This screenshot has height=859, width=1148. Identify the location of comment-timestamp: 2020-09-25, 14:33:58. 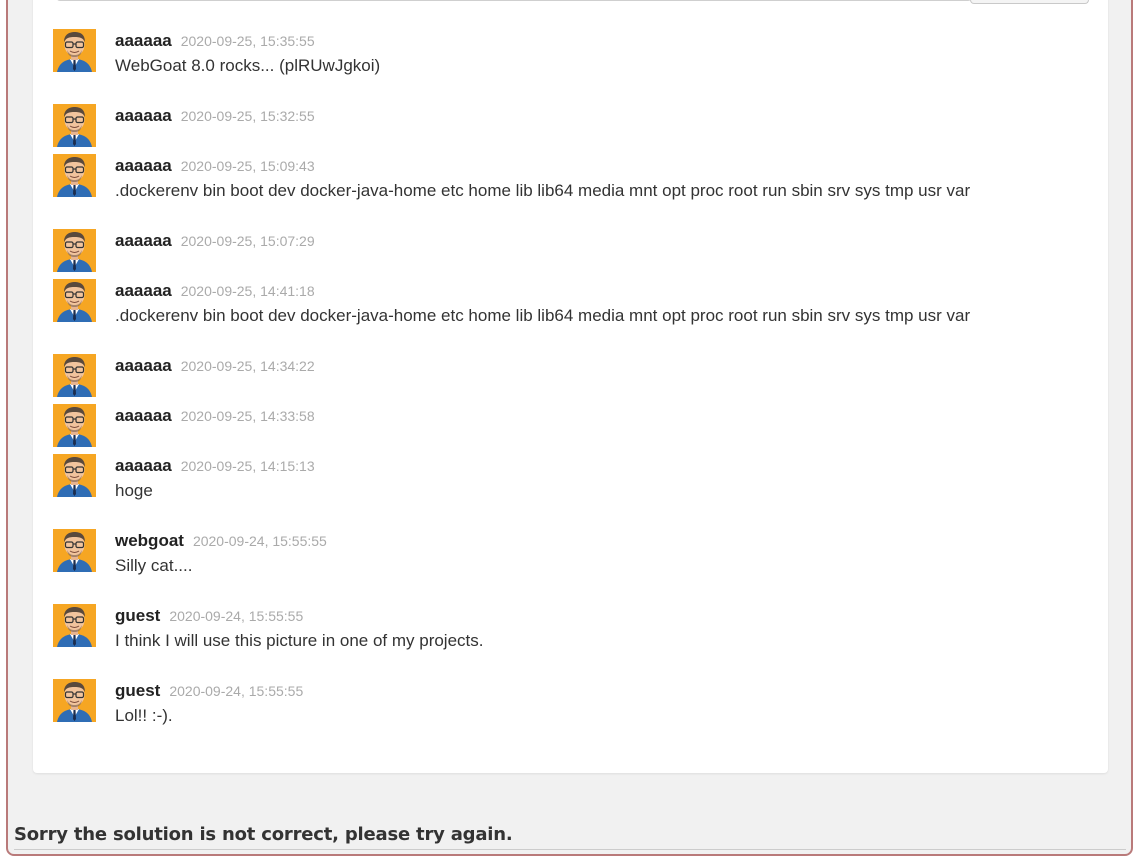
(247, 416).